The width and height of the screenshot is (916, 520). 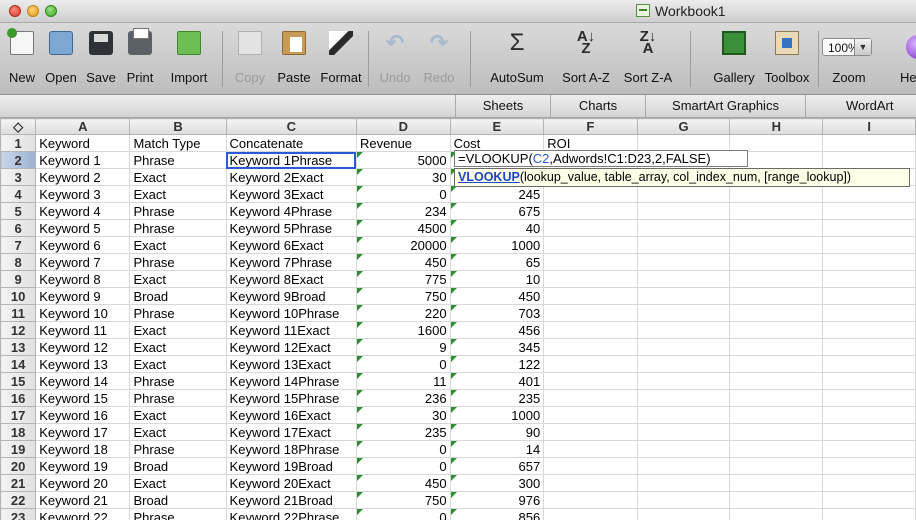 What do you see at coordinates (291, 279) in the screenshot?
I see `cell-c9: Keyword 8Exact` at bounding box center [291, 279].